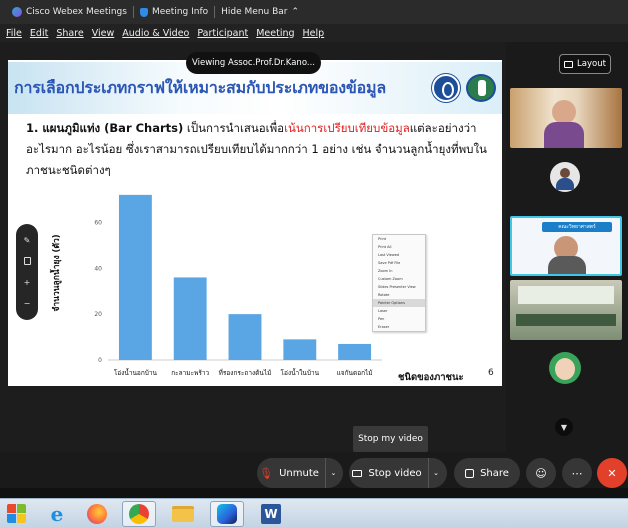  What do you see at coordinates (395, 473) in the screenshot?
I see `stop-video-label: Stop video` at bounding box center [395, 473].